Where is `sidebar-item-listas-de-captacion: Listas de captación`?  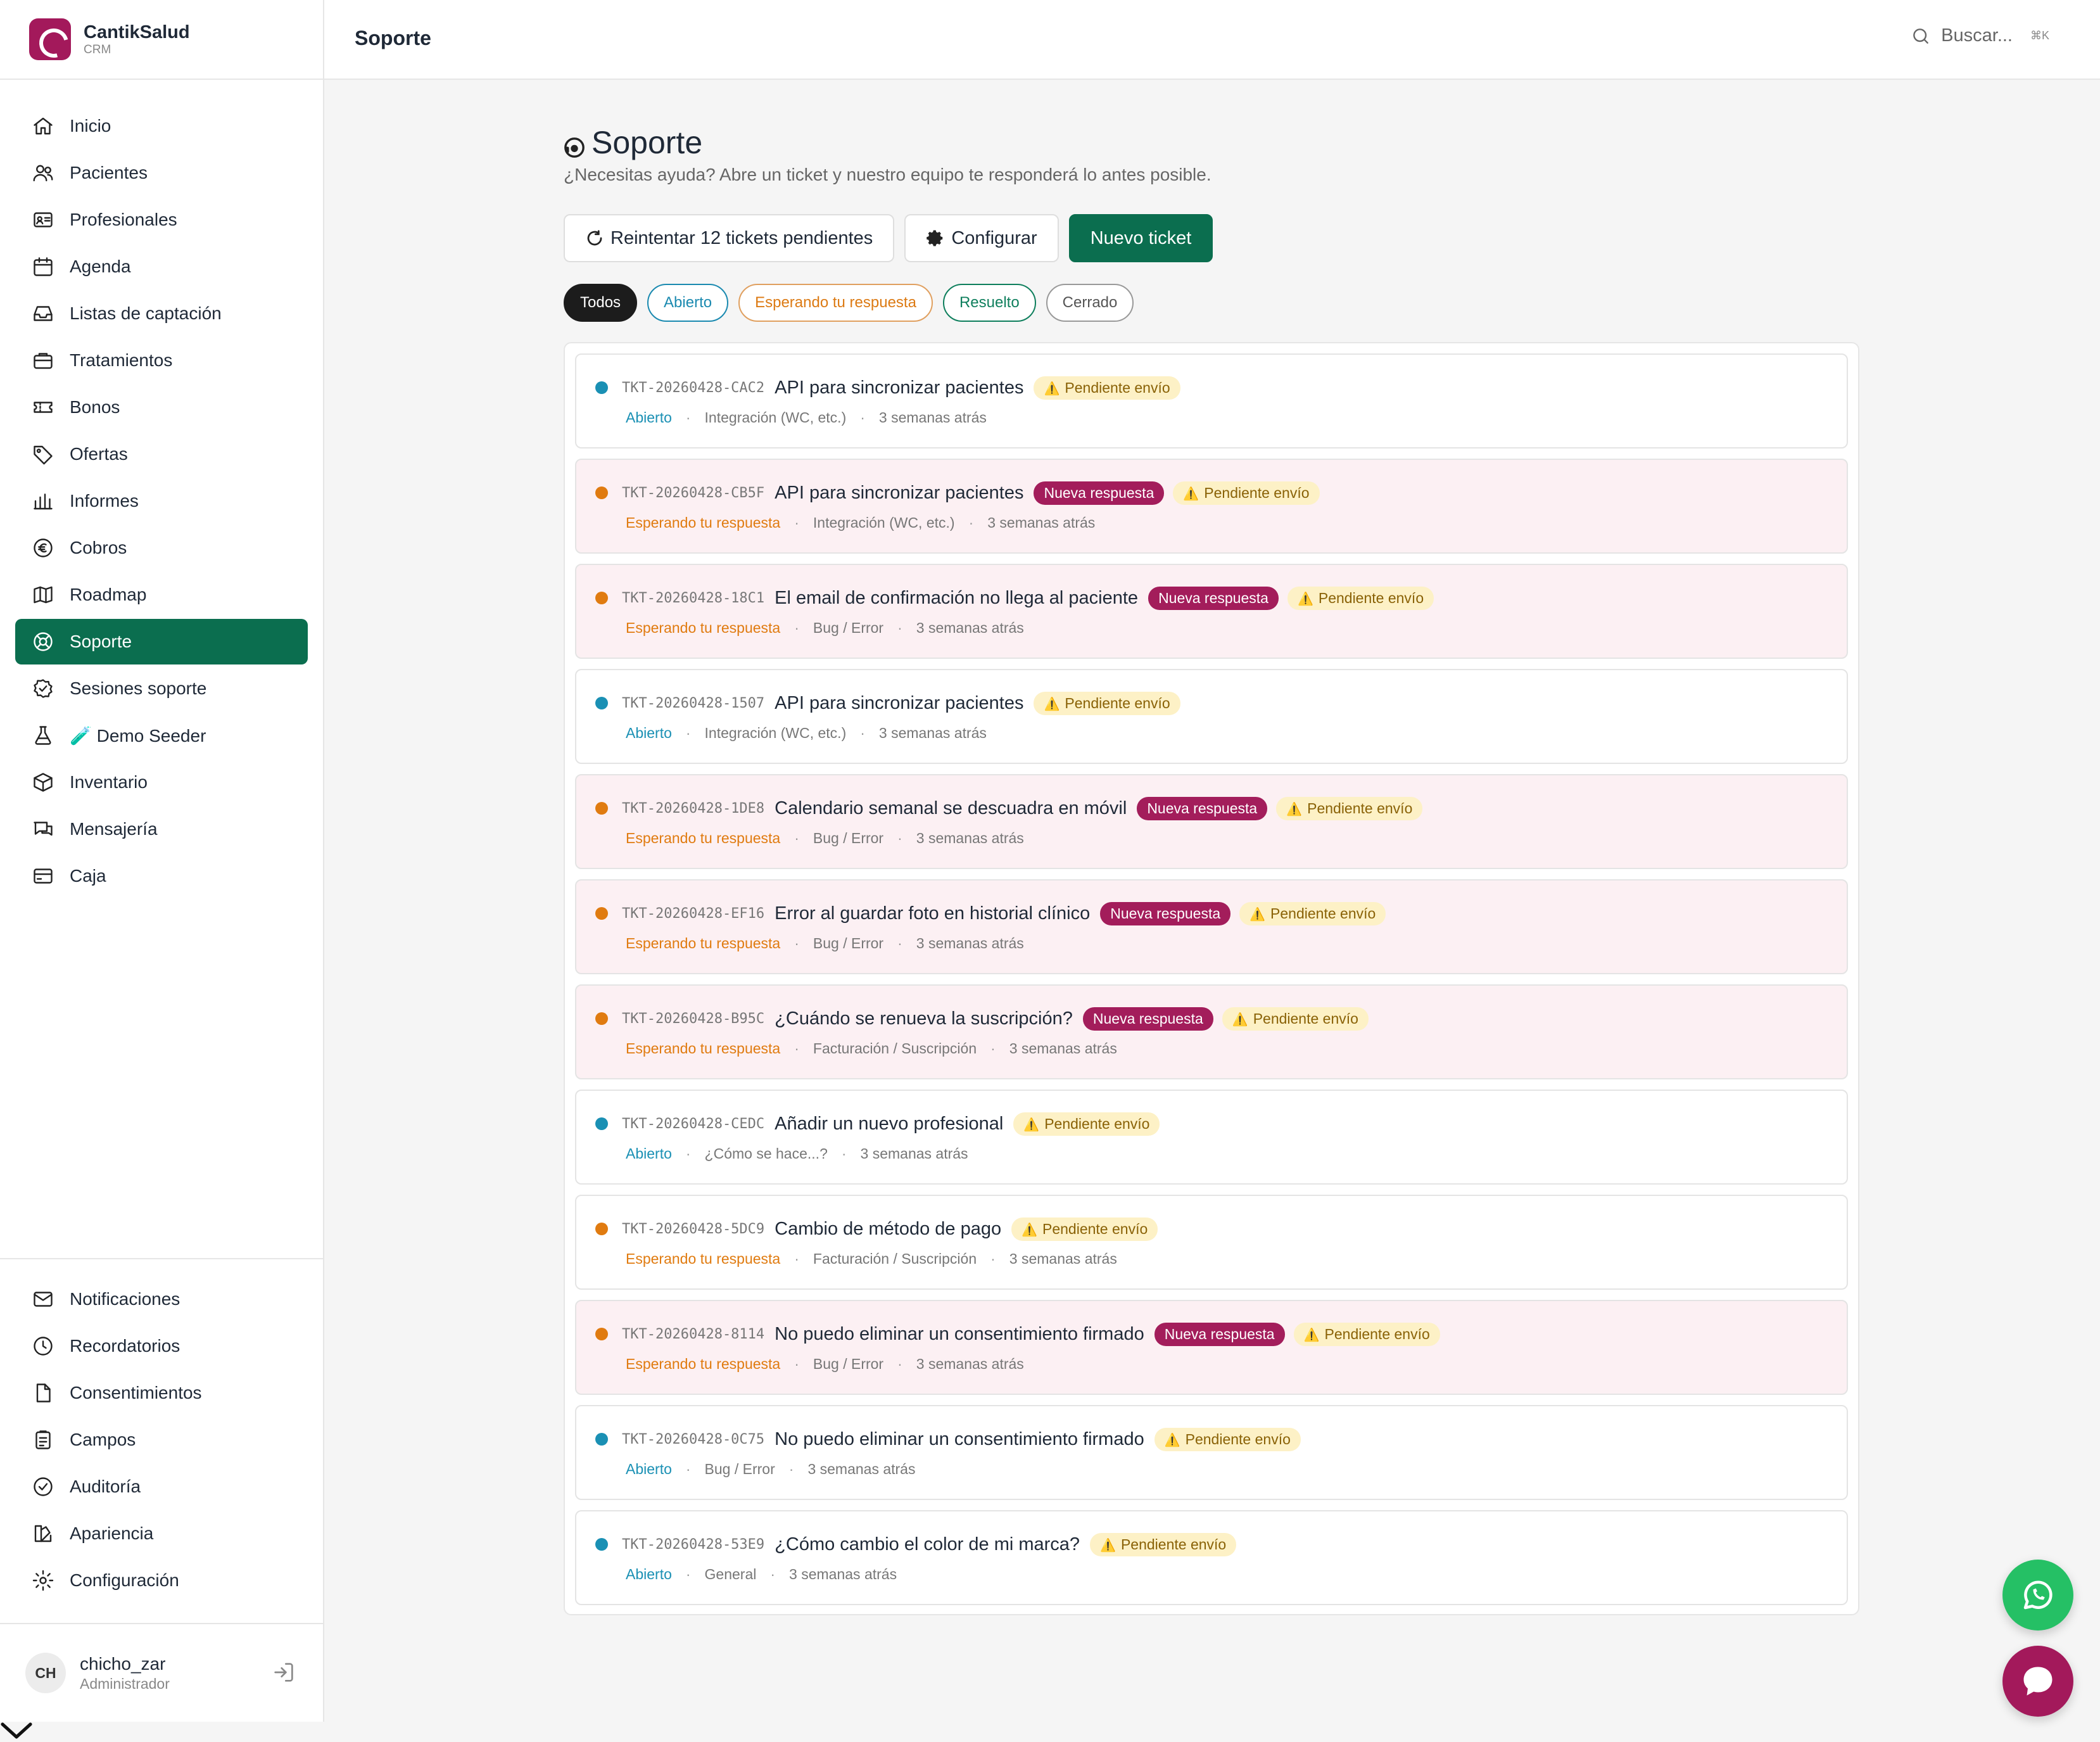 sidebar-item-listas-de-captacion: Listas de captación is located at coordinates (161, 314).